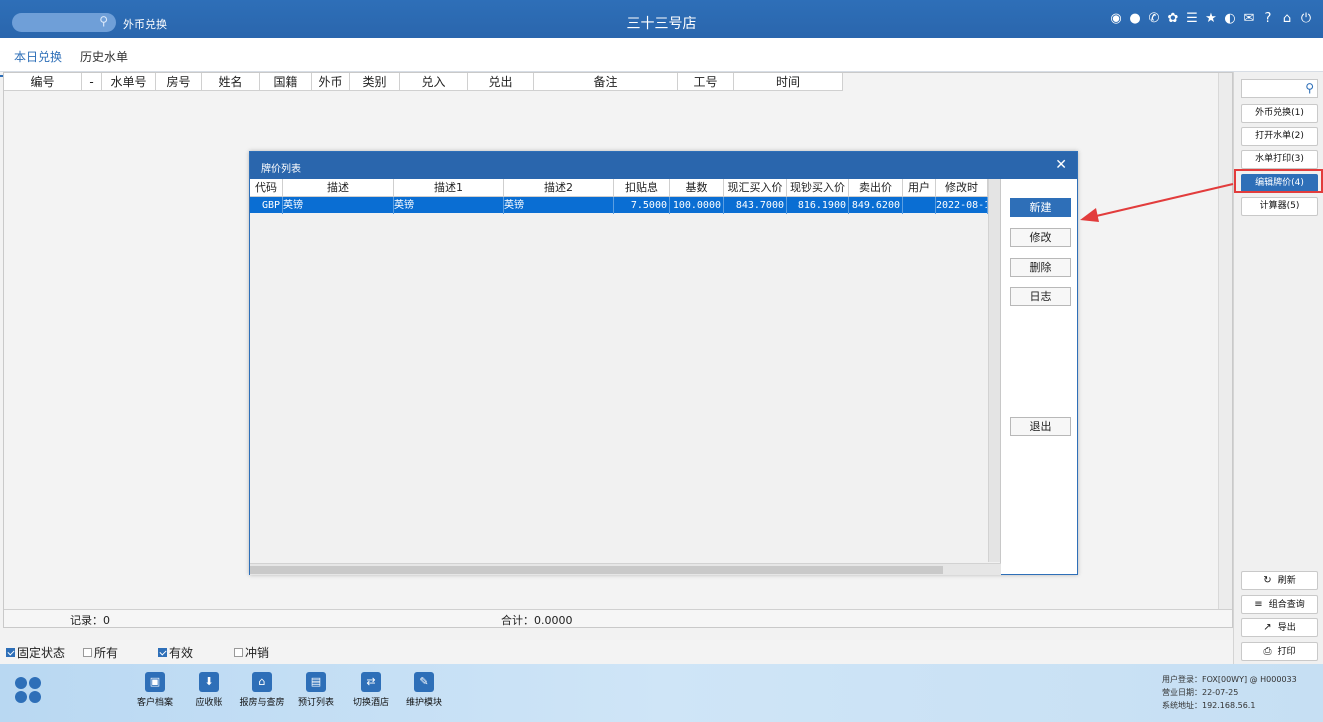 The height and width of the screenshot is (722, 1323). Describe the element at coordinates (661, 57) in the screenshot. I see `tab-bar: 本日兑换 历史水单` at that location.